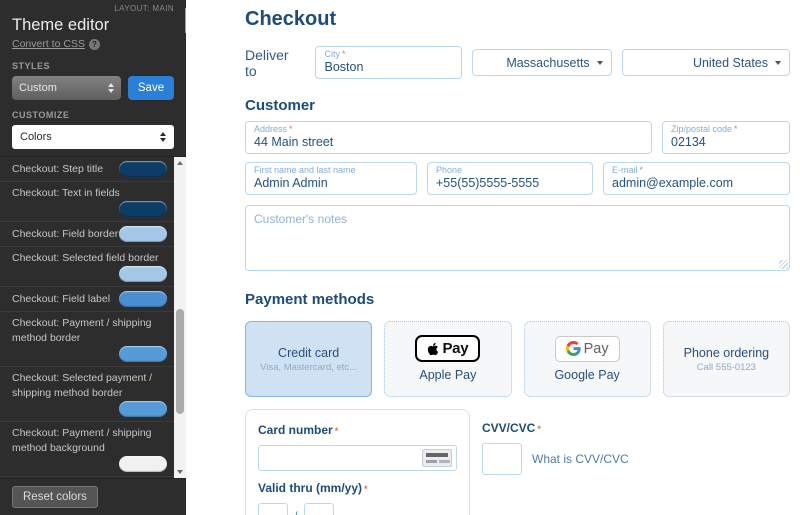  I want to click on sidebar-footer: Reset colors, so click(93, 496).